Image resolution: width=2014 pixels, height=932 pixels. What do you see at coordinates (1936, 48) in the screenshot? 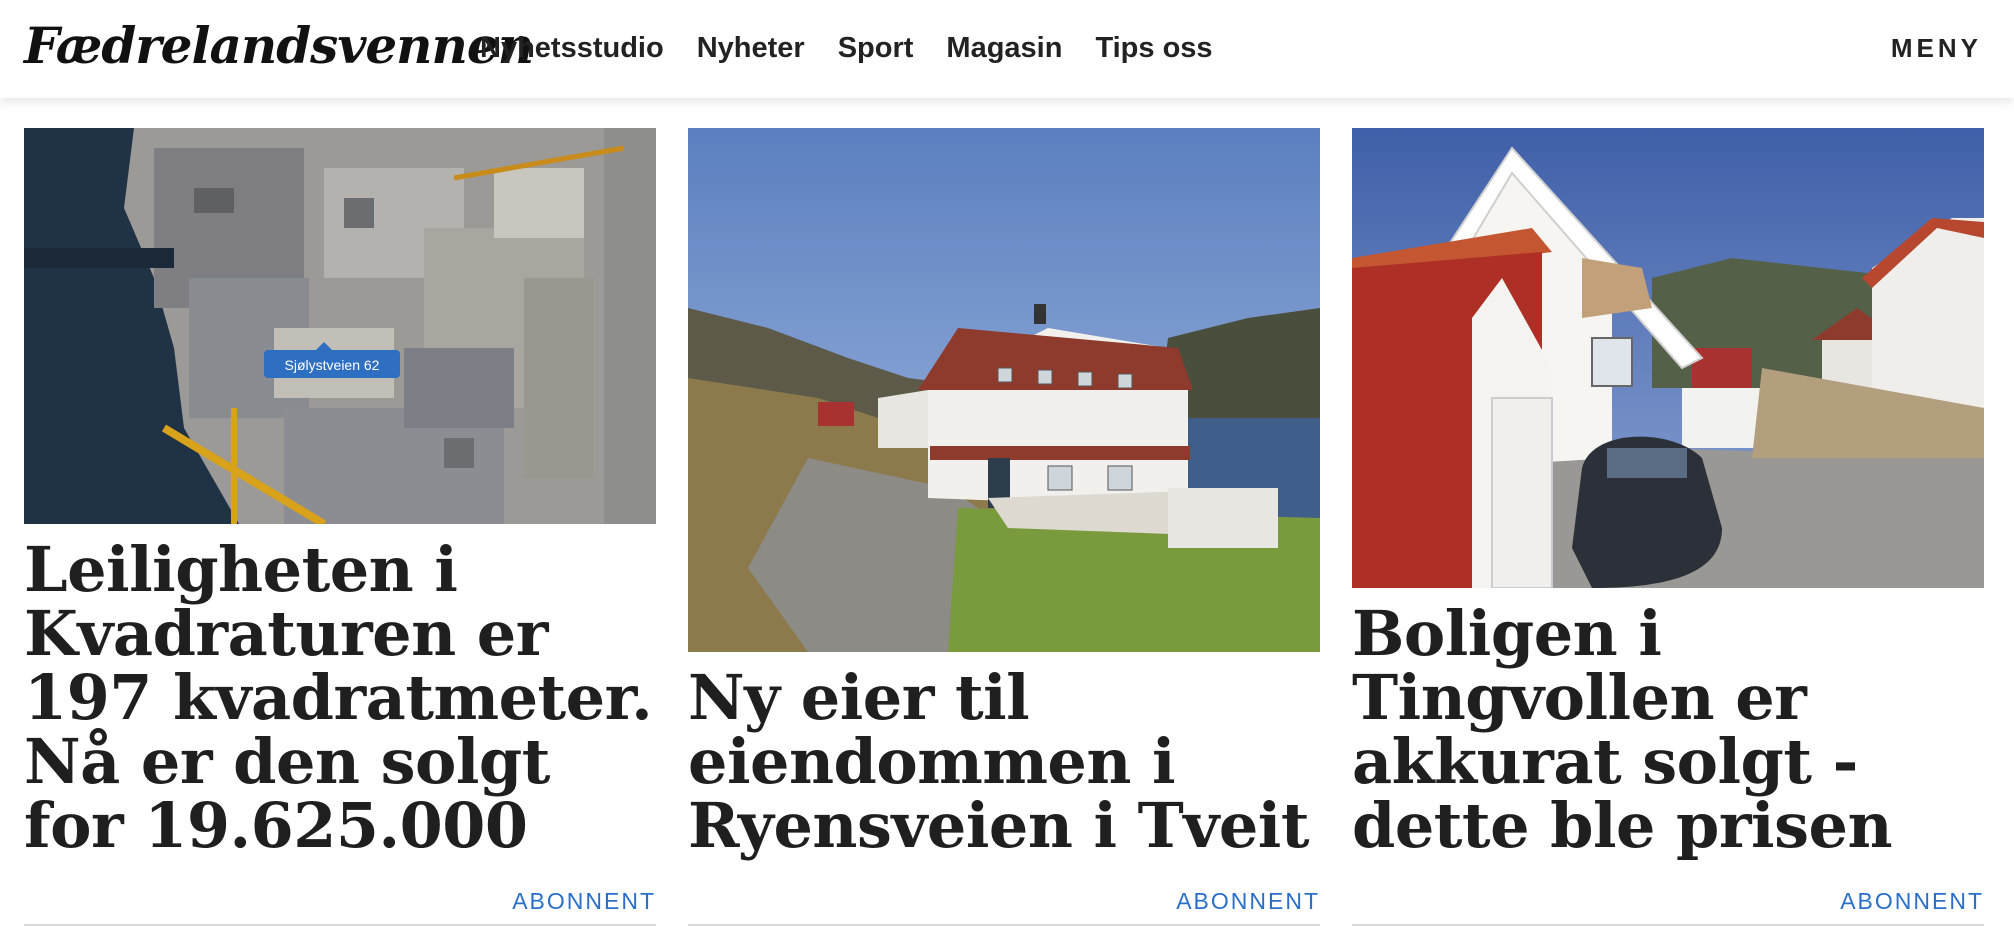
I see `menu-button: MENY` at bounding box center [1936, 48].